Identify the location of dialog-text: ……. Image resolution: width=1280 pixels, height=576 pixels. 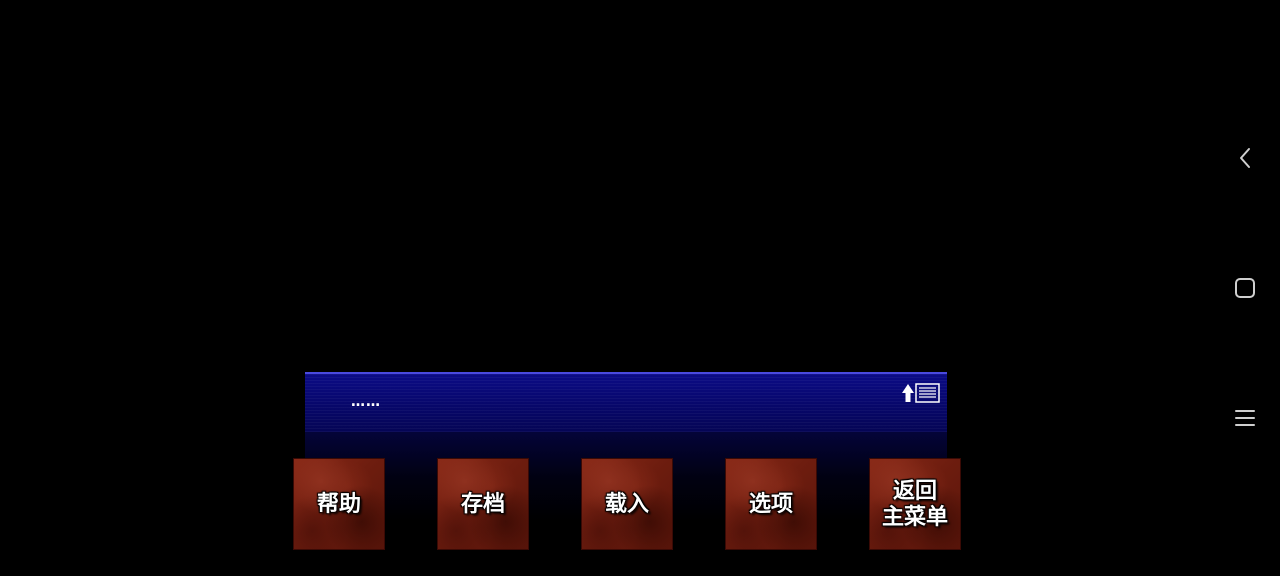
(366, 402).